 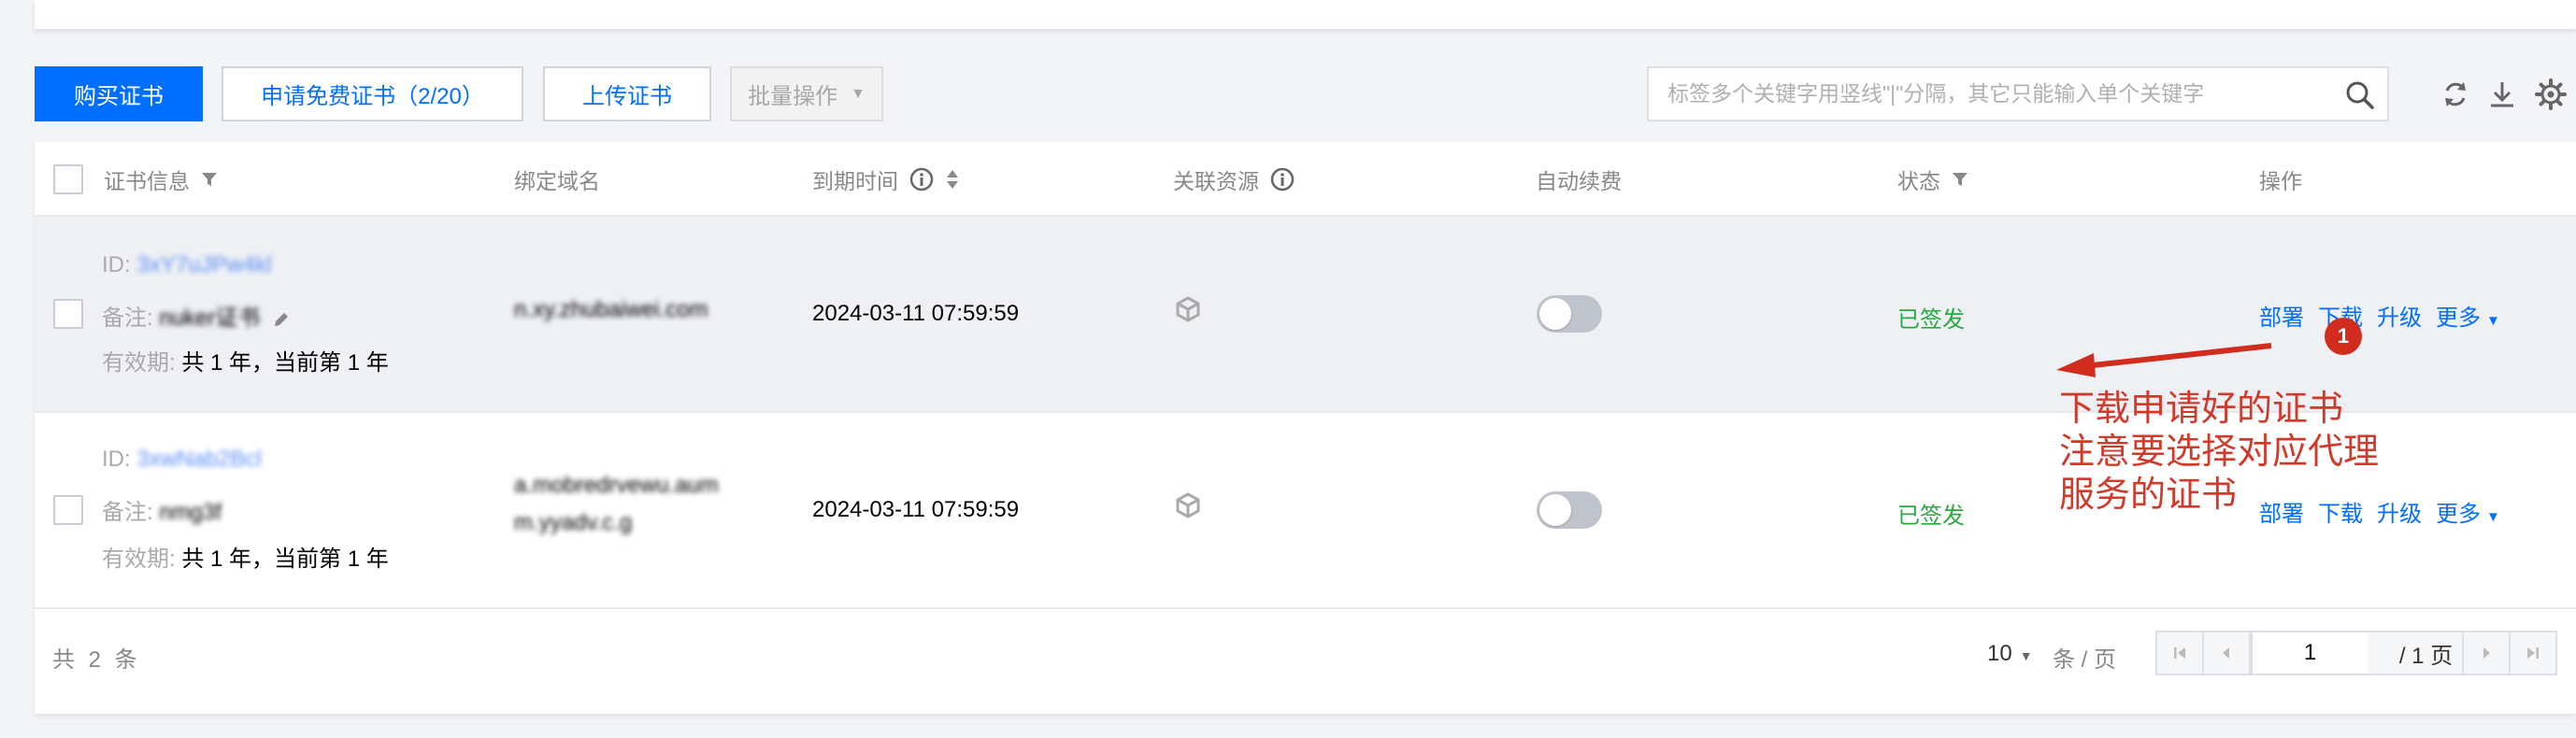 I want to click on next-page-button, so click(x=2486, y=653).